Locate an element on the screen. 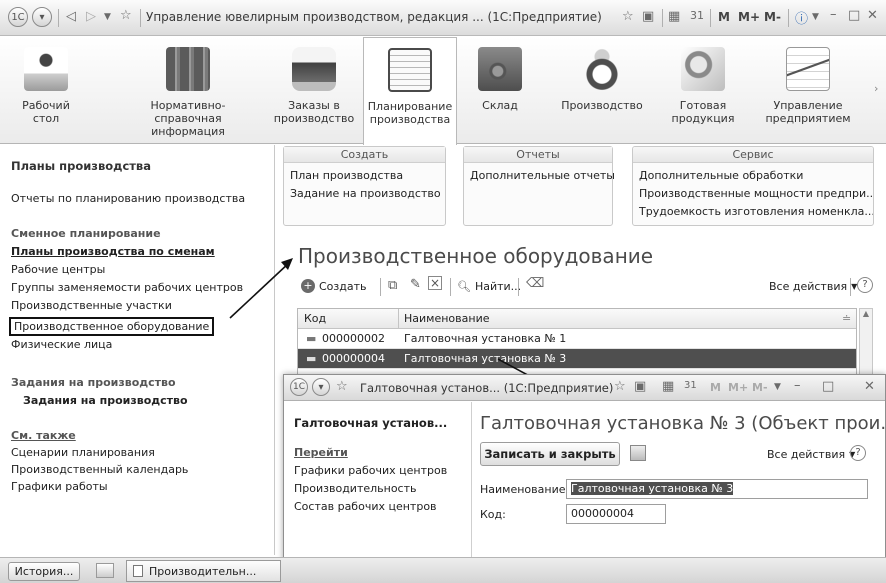 The image size is (886, 583). code-label: Код: is located at coordinates (493, 514).